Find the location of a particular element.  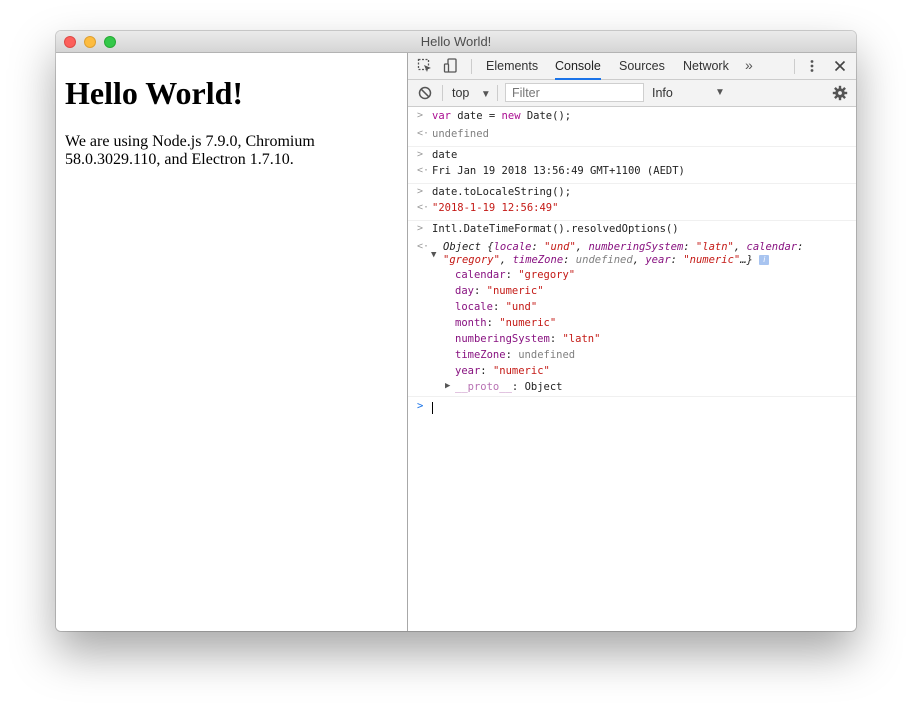

object-property: numberingSystem: "latn" is located at coordinates (528, 339).